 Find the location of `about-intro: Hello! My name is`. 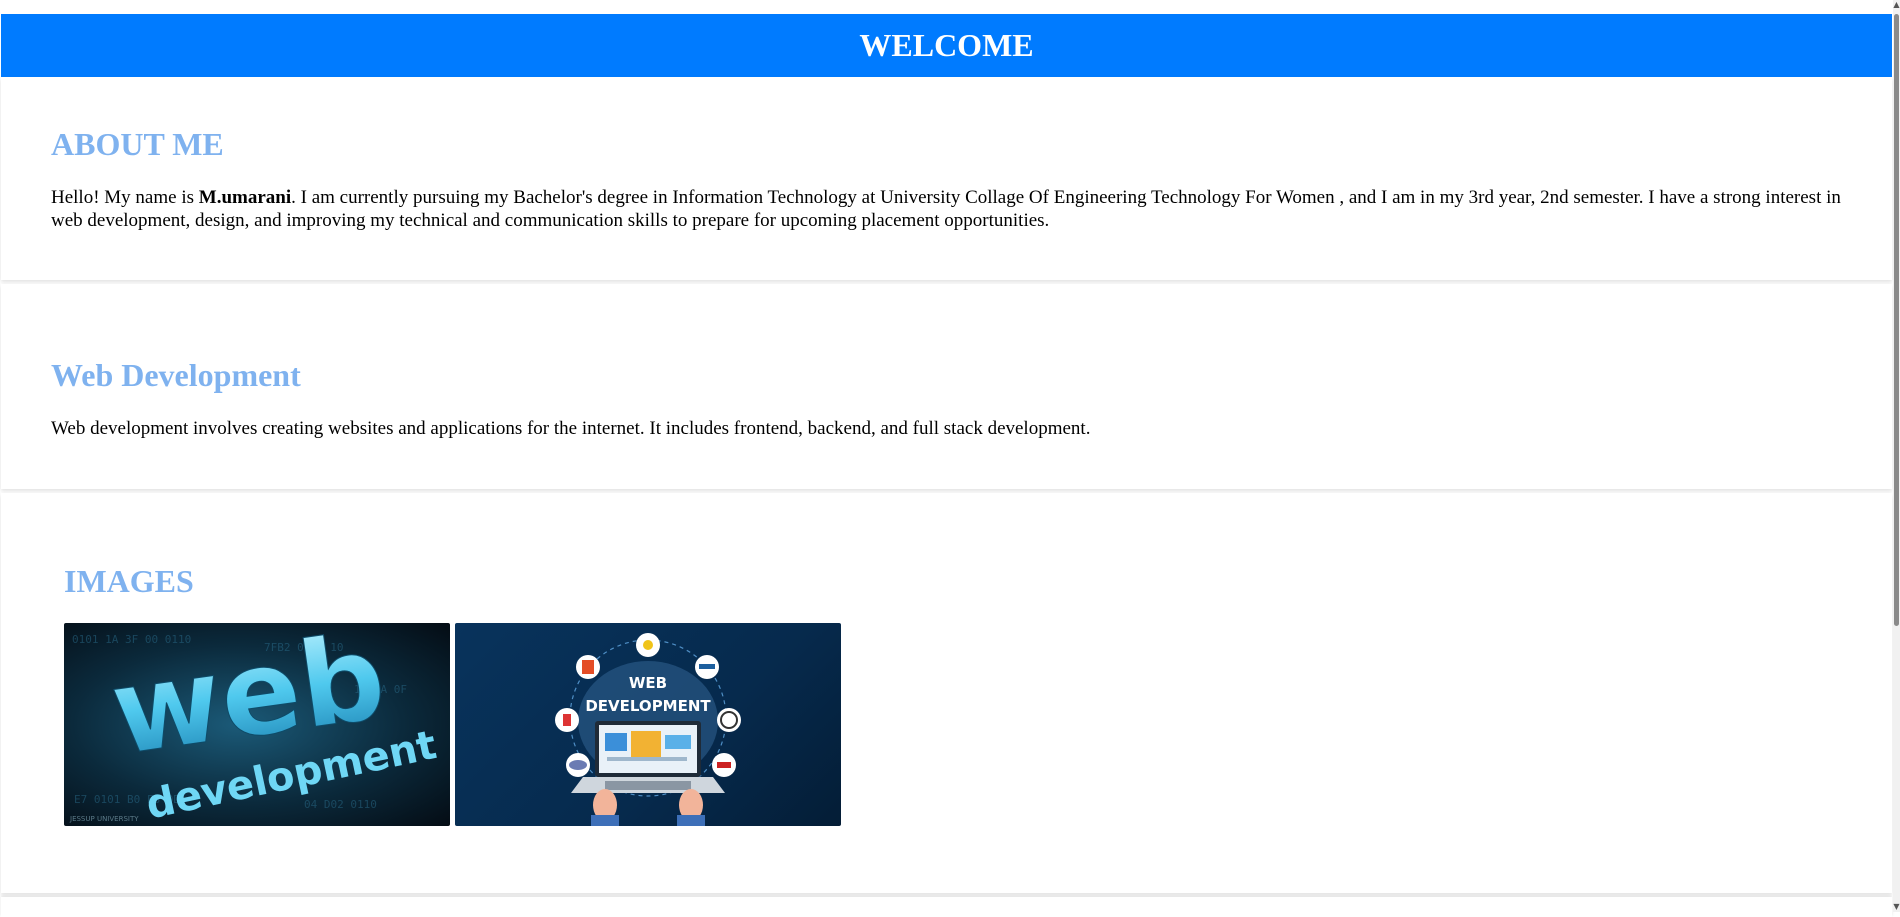

about-intro: Hello! My name is is located at coordinates (125, 197).